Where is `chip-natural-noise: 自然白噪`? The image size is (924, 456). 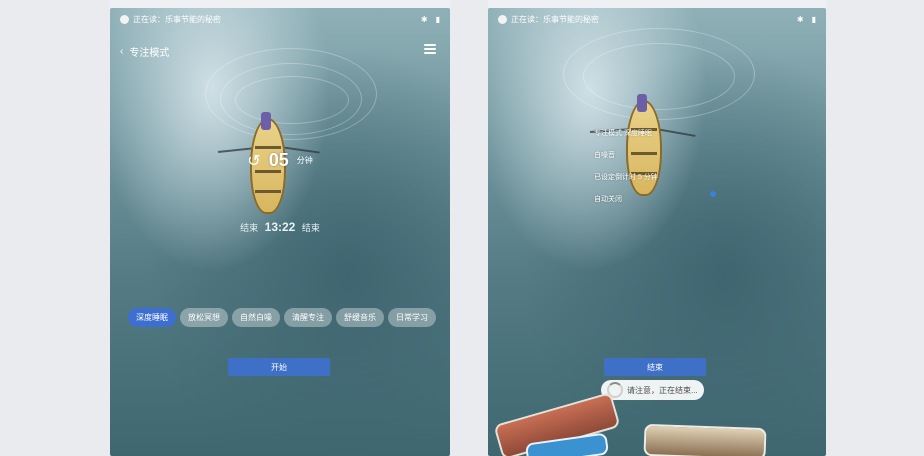
chip-natural-noise: 自然白噪 is located at coordinates (256, 317).